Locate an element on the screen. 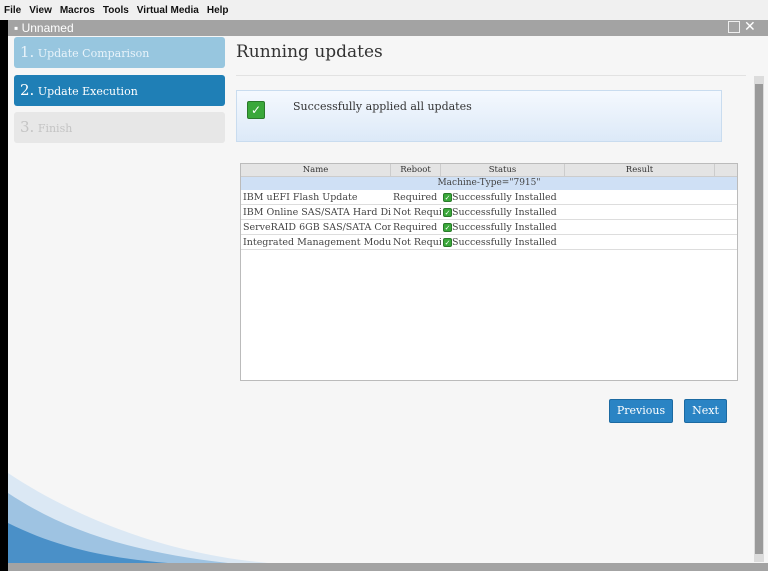  page-title: Running updates is located at coordinates (309, 52).